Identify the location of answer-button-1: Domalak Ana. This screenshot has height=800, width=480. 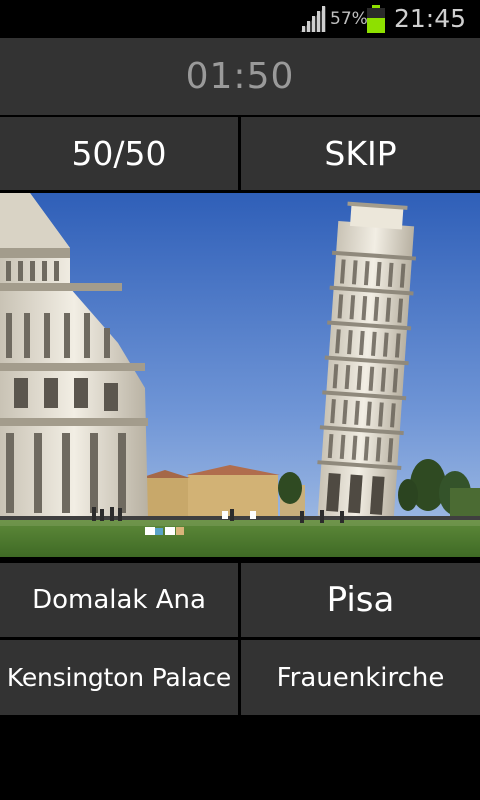
(119, 600).